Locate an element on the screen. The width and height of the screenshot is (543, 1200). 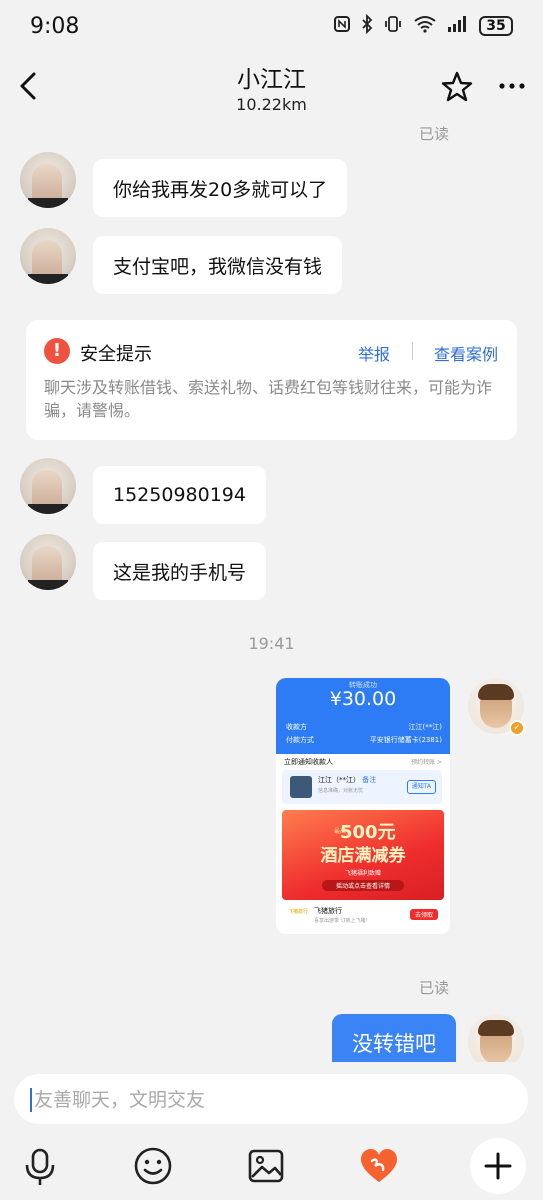
payee-thumbnail is located at coordinates (301, 787).